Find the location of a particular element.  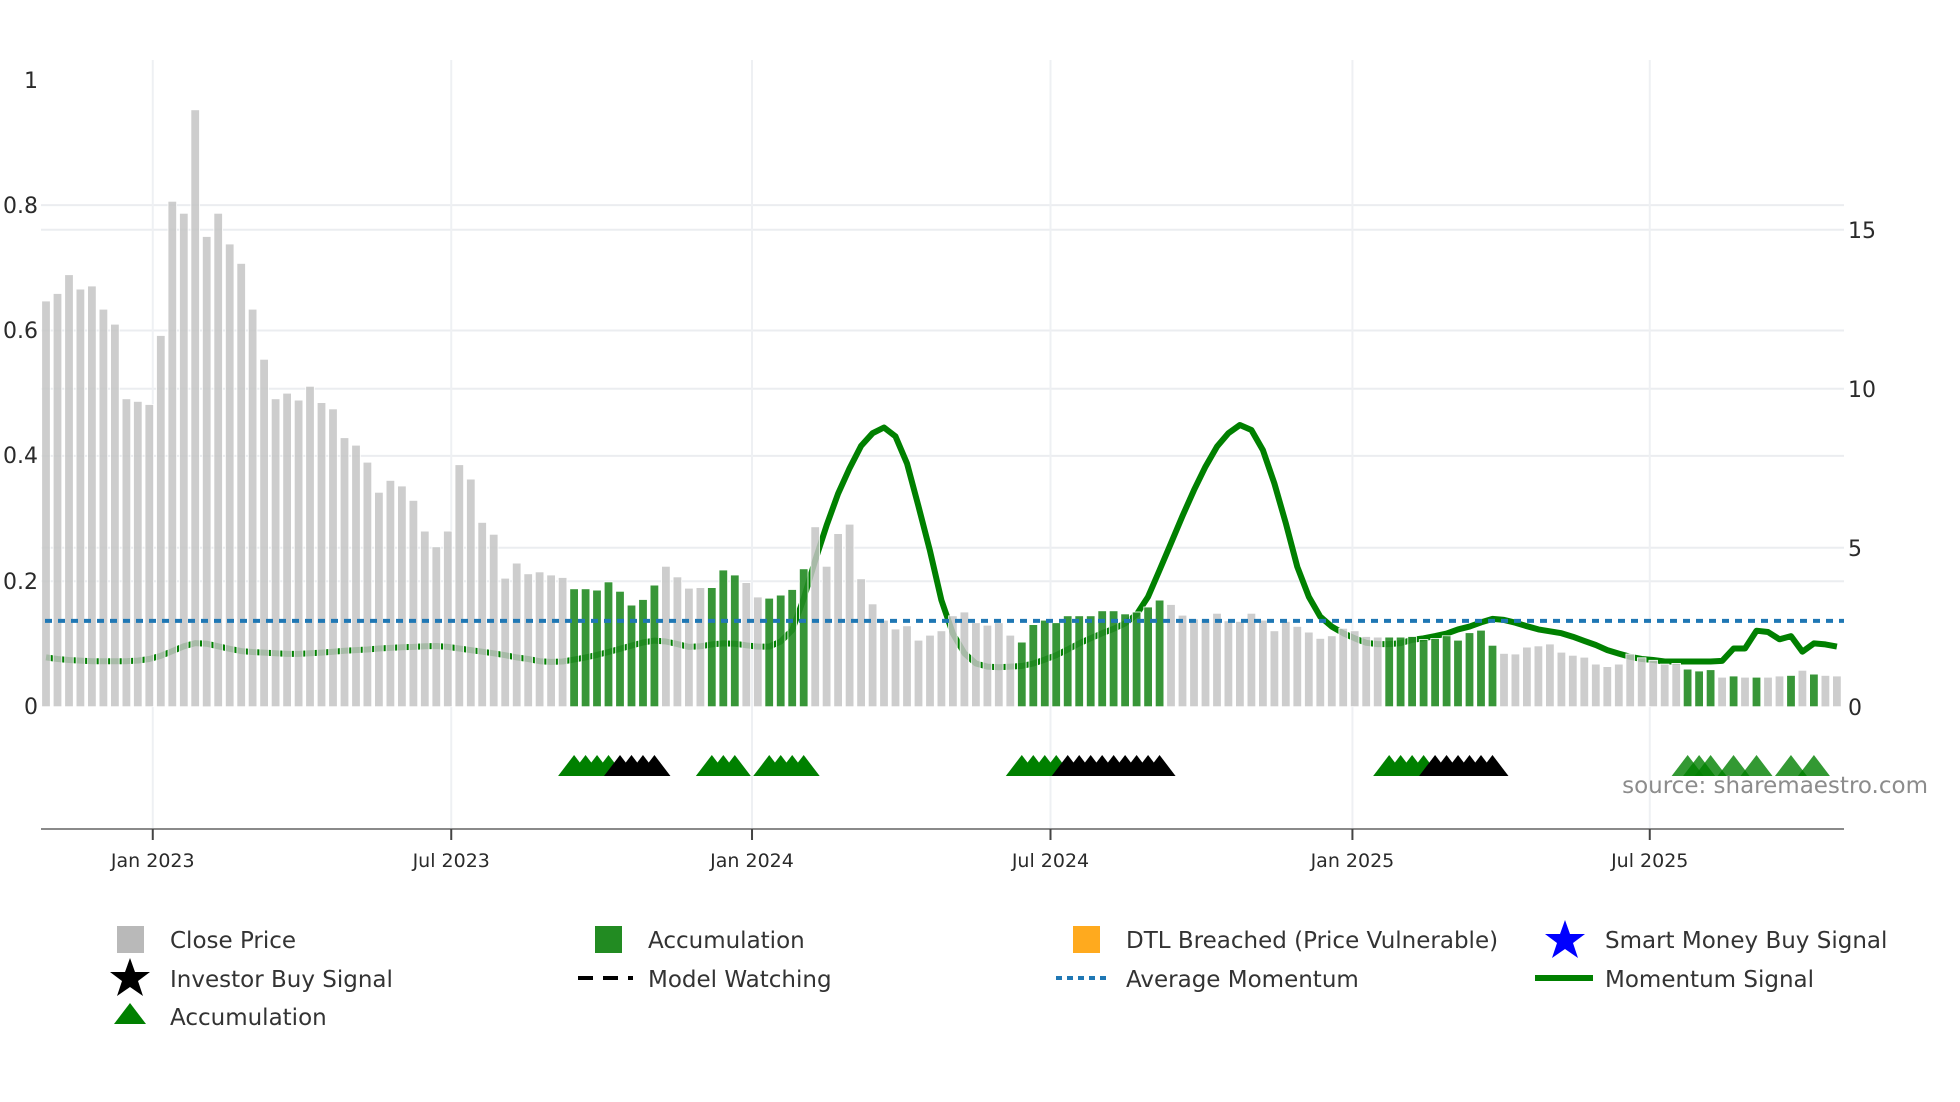

legend-item-average-momentum: Average Momentum is located at coordinates (1207, 980).